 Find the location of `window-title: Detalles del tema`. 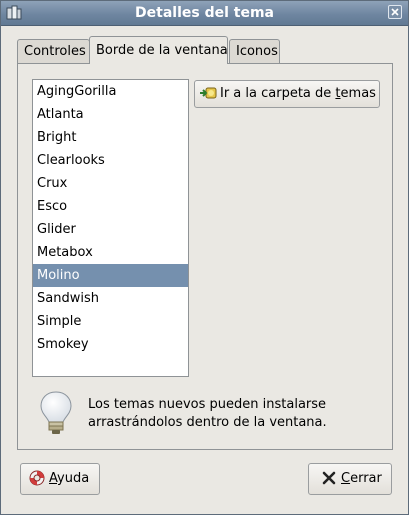

window-title: Detalles del tema is located at coordinates (204, 13).